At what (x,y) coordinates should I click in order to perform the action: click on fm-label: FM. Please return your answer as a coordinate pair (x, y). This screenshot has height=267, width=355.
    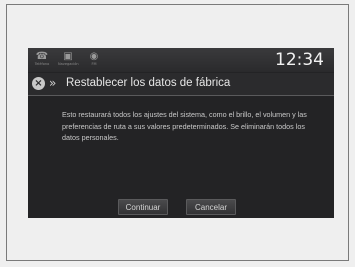
    Looking at the image, I should click on (94, 64).